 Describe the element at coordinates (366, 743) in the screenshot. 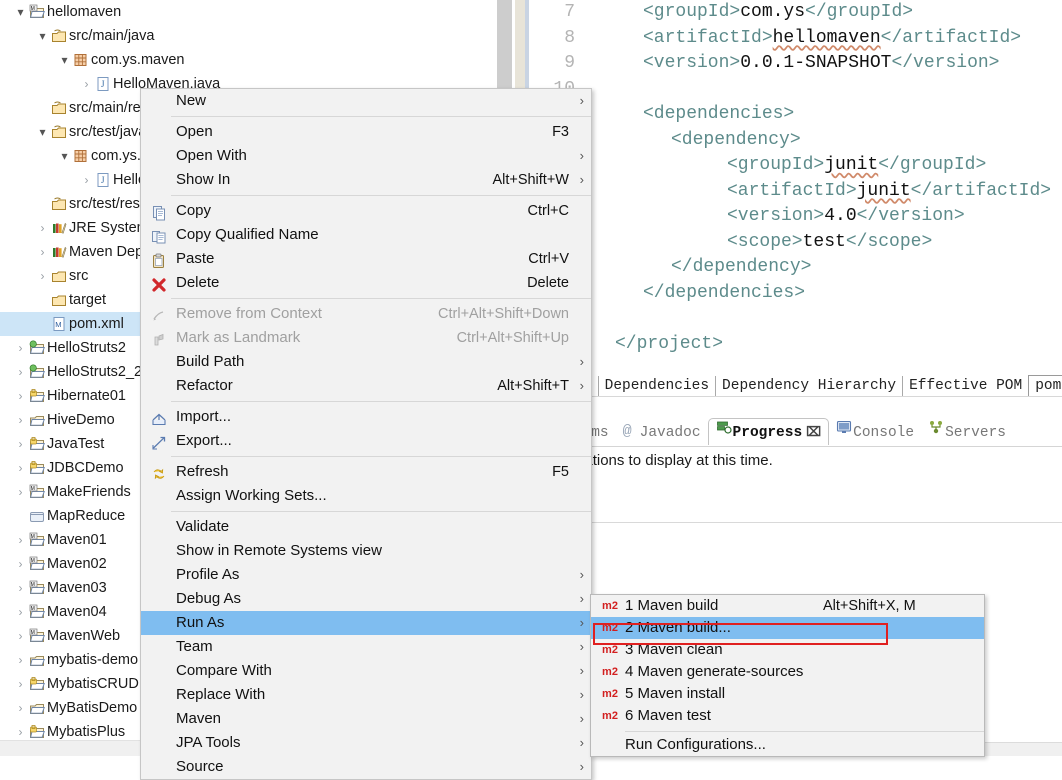

I see `menu-item-jpa-tools: JPA Tools ›` at that location.